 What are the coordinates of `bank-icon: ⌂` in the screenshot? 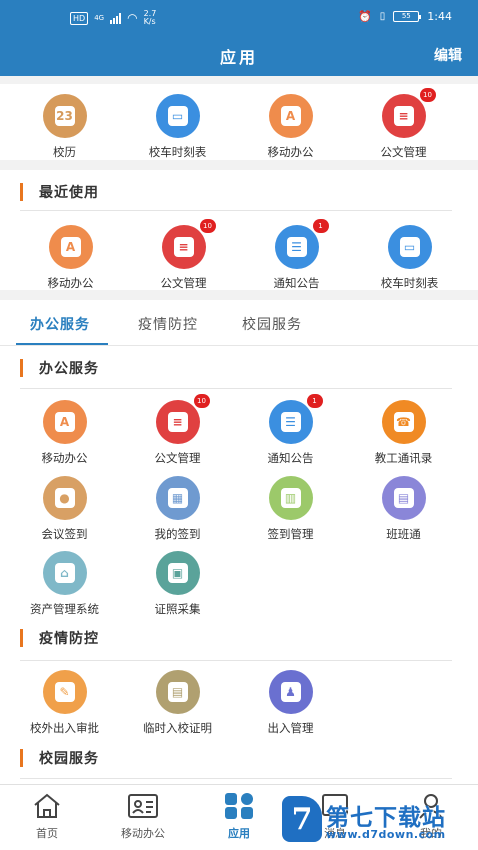 It's located at (64, 573).